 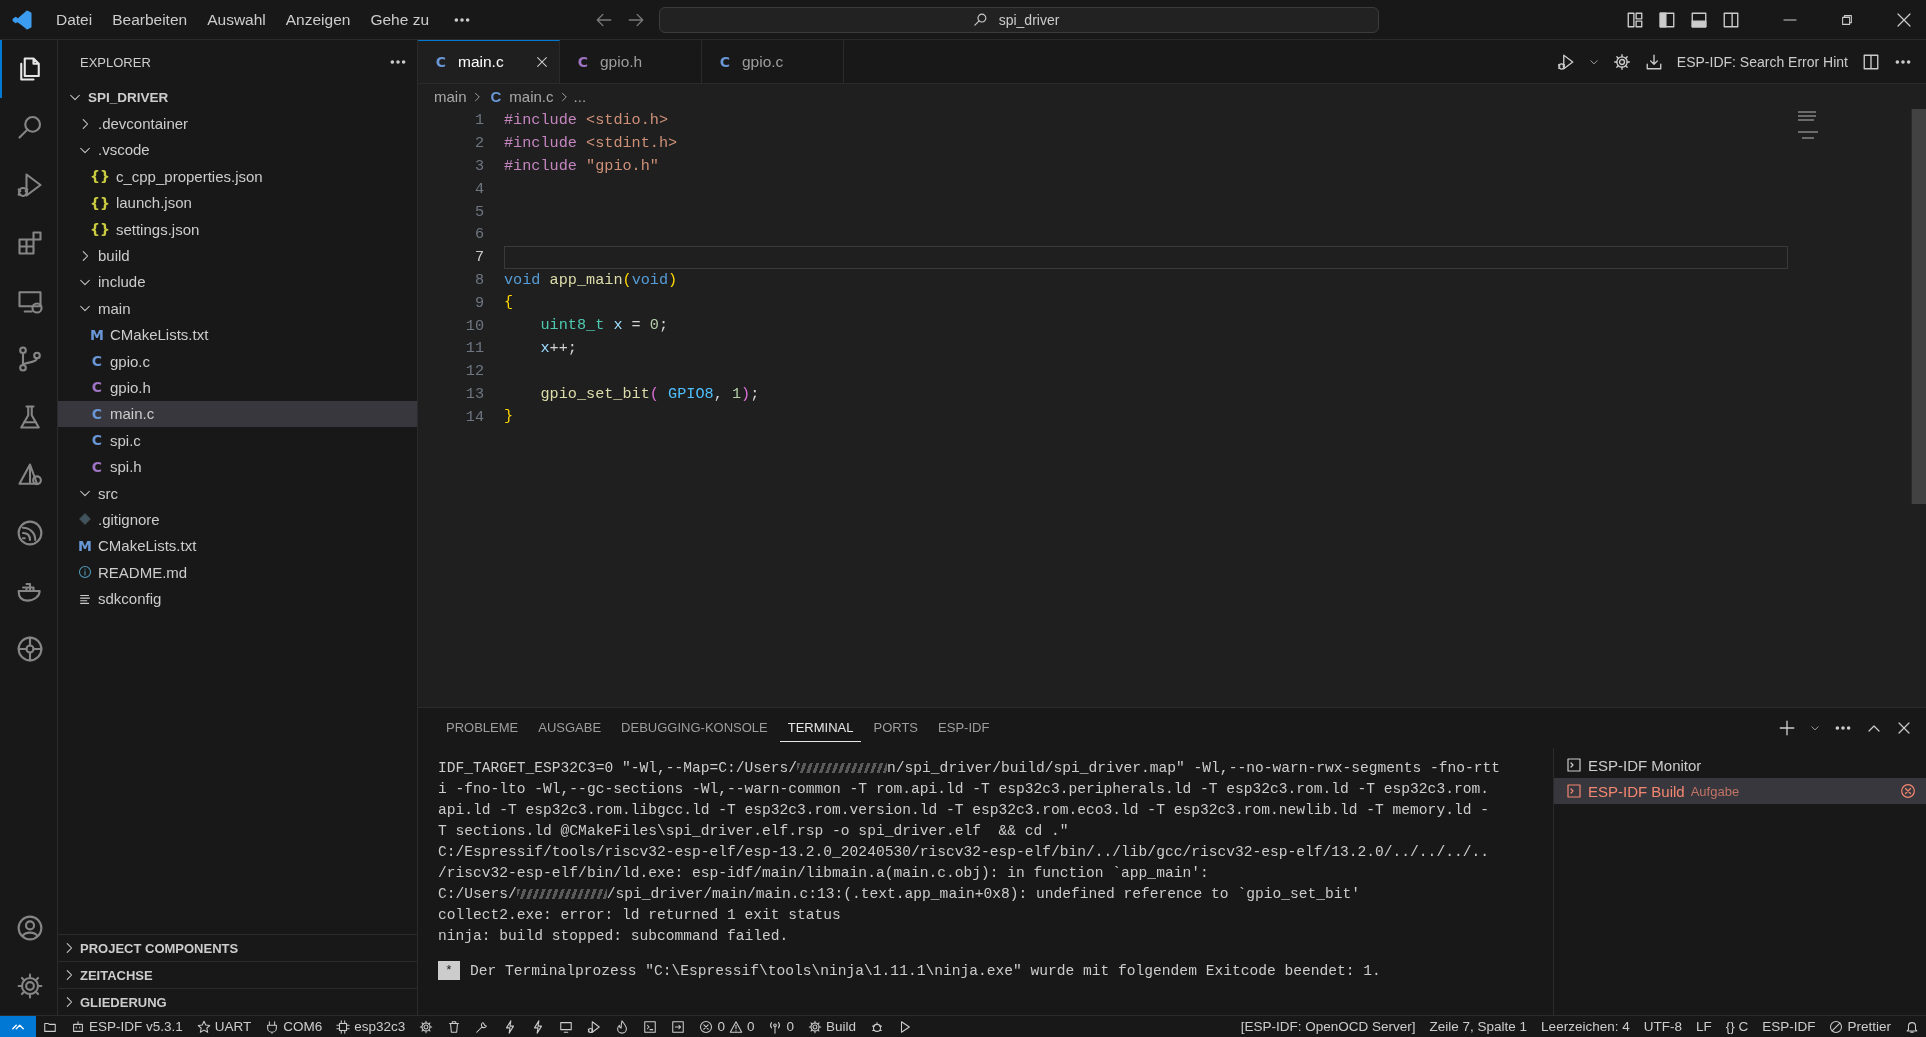 I want to click on code-line: uint8_t x = 0;, so click(x=604, y=326).